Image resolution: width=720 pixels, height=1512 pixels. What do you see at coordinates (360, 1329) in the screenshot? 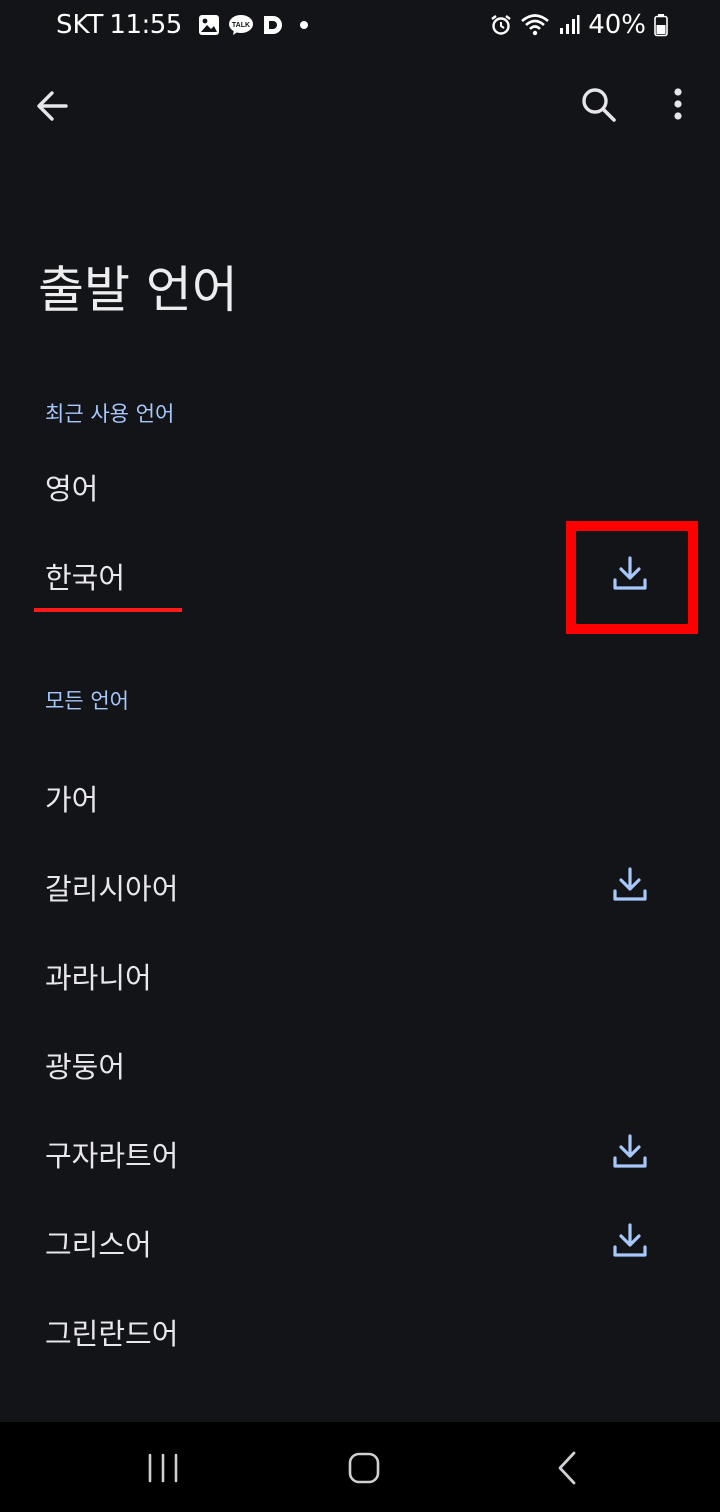
I see `list-item-greenlandic: 그린란드어` at bounding box center [360, 1329].